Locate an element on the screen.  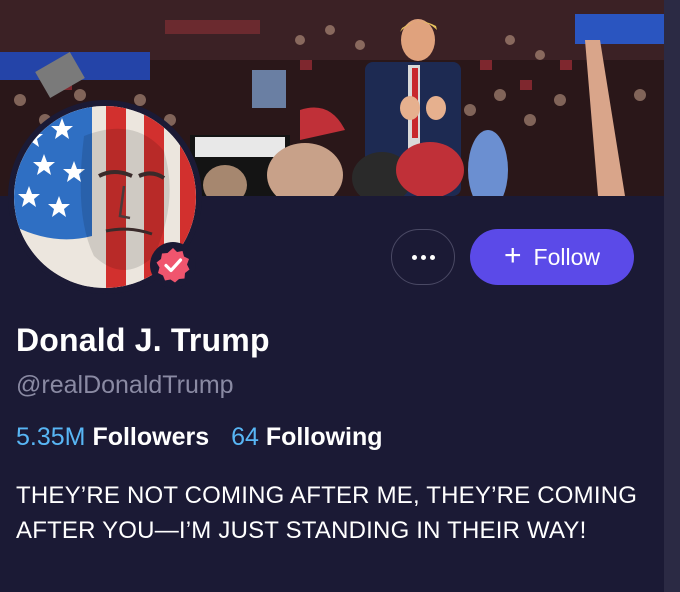
more-dots-icon is located at coordinates (423, 257).